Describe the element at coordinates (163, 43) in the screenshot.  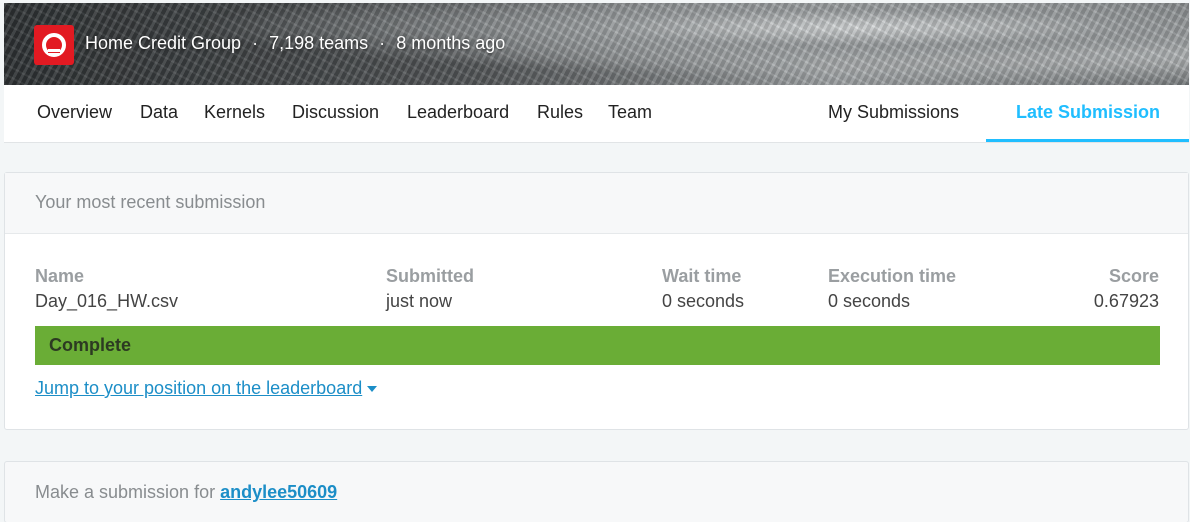
I see `host-name: Home Credit Group` at that location.